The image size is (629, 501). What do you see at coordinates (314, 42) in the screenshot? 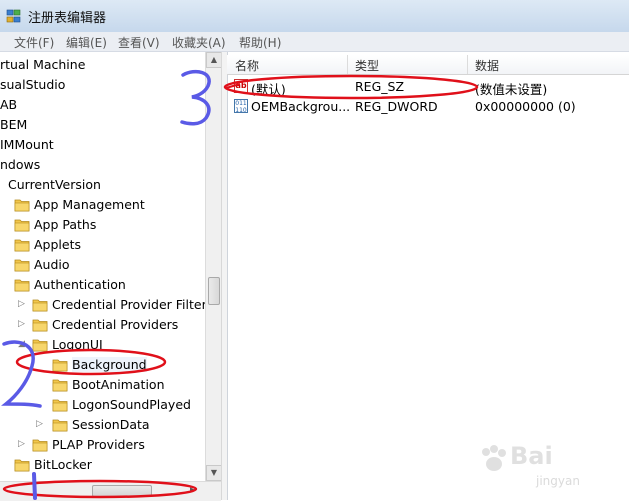
I see `menu-bar: 文件(F) 编辑(E) 查看(V) 收藏夹(A) 帮助(H)` at bounding box center [314, 42].